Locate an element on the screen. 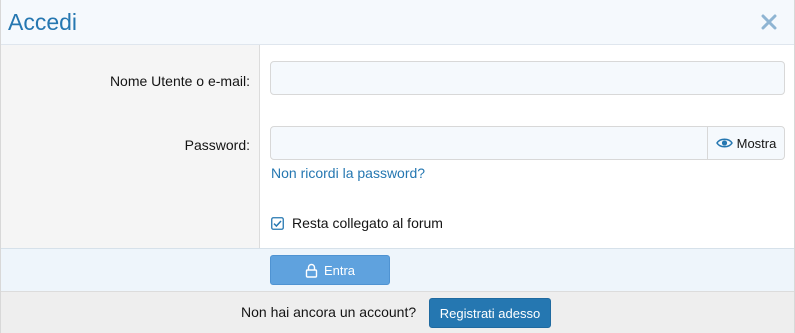 The height and width of the screenshot is (333, 795). register-button: Registrati adesso is located at coordinates (490, 313).